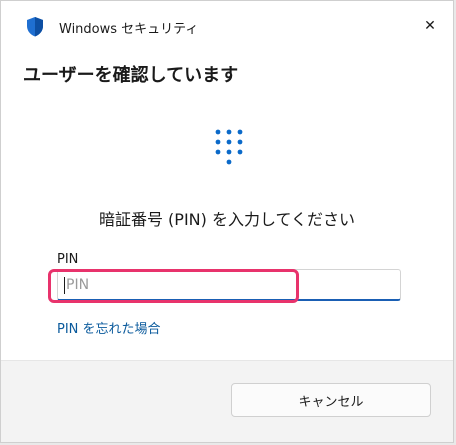  Describe the element at coordinates (109, 327) in the screenshot. I see `forgot-pin-link: PIN を忘れた場合` at that location.